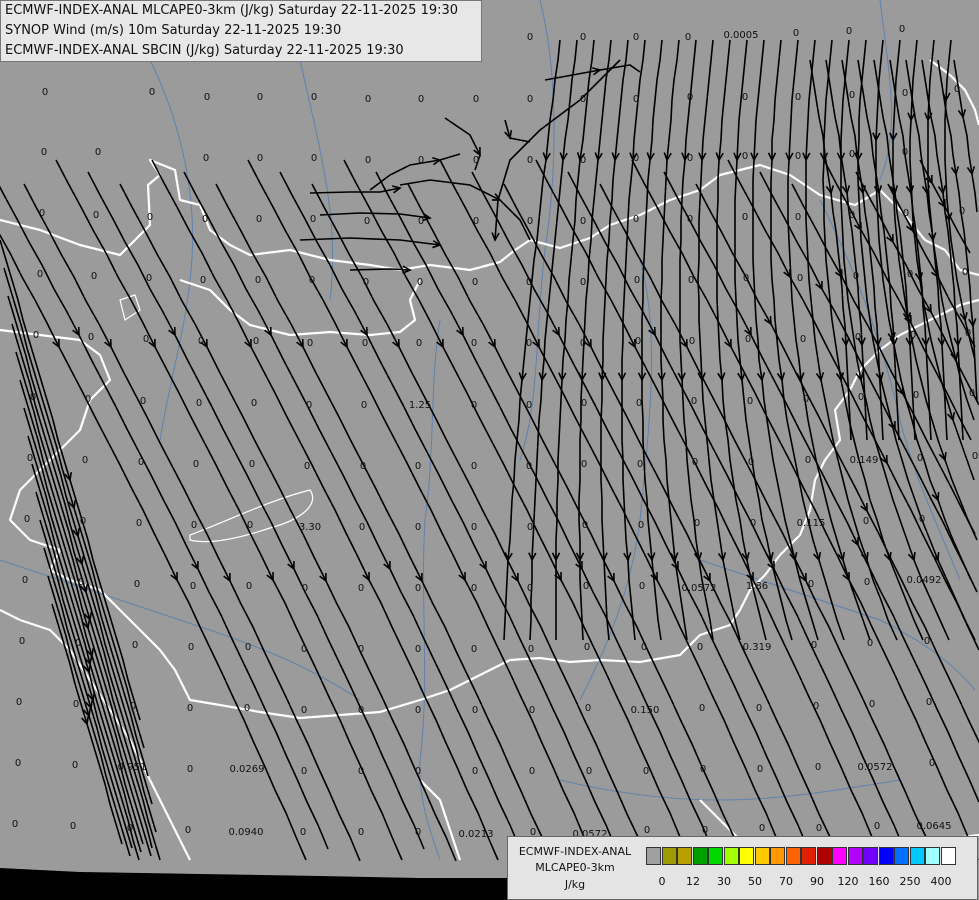 Image resolution: width=979 pixels, height=900 pixels. I want to click on cin-value: 0.319, so click(757, 647).